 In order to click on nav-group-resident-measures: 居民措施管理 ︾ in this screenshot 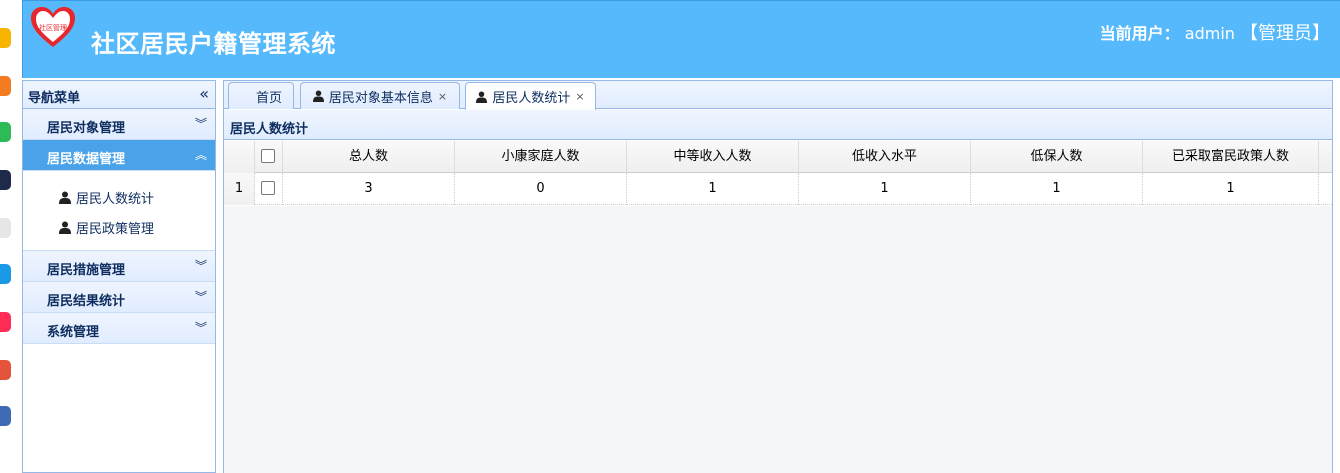, I will do `click(119, 266)`.